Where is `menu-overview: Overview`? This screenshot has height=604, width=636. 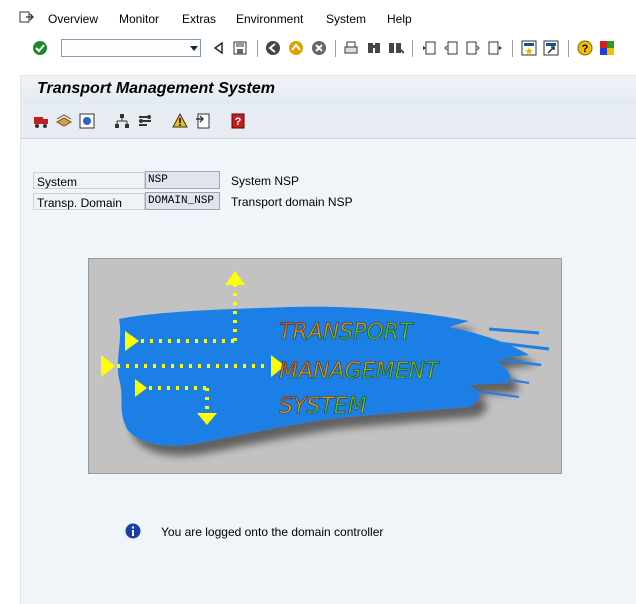
menu-overview: Overview is located at coordinates (73, 19).